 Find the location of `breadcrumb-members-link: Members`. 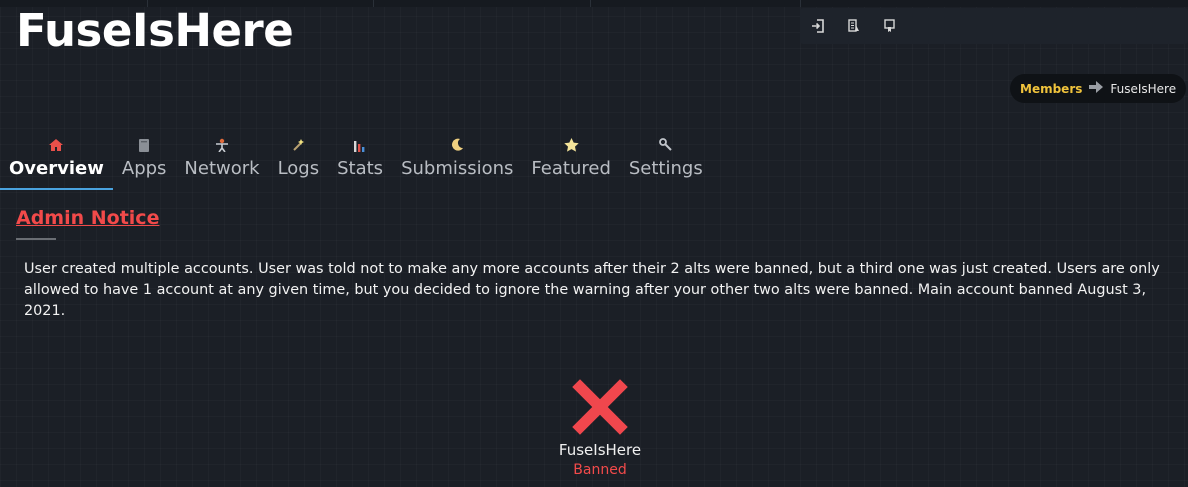

breadcrumb-members-link: Members is located at coordinates (1051, 89).